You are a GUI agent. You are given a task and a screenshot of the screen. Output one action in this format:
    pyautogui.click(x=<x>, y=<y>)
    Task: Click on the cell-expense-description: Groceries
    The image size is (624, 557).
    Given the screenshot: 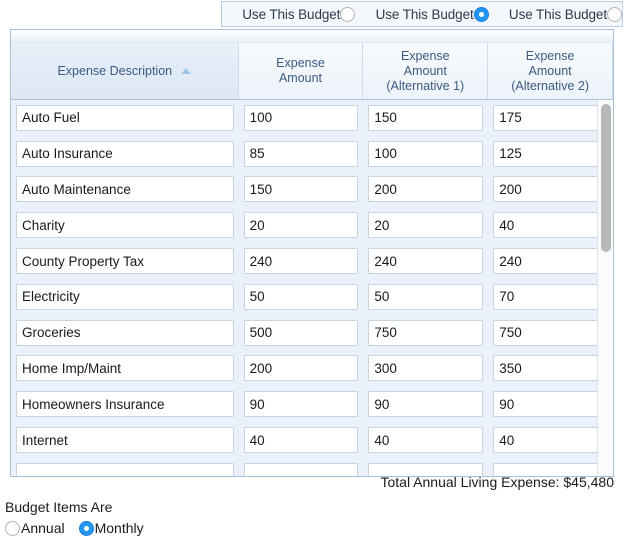 What is the action you would take?
    pyautogui.click(x=125, y=333)
    